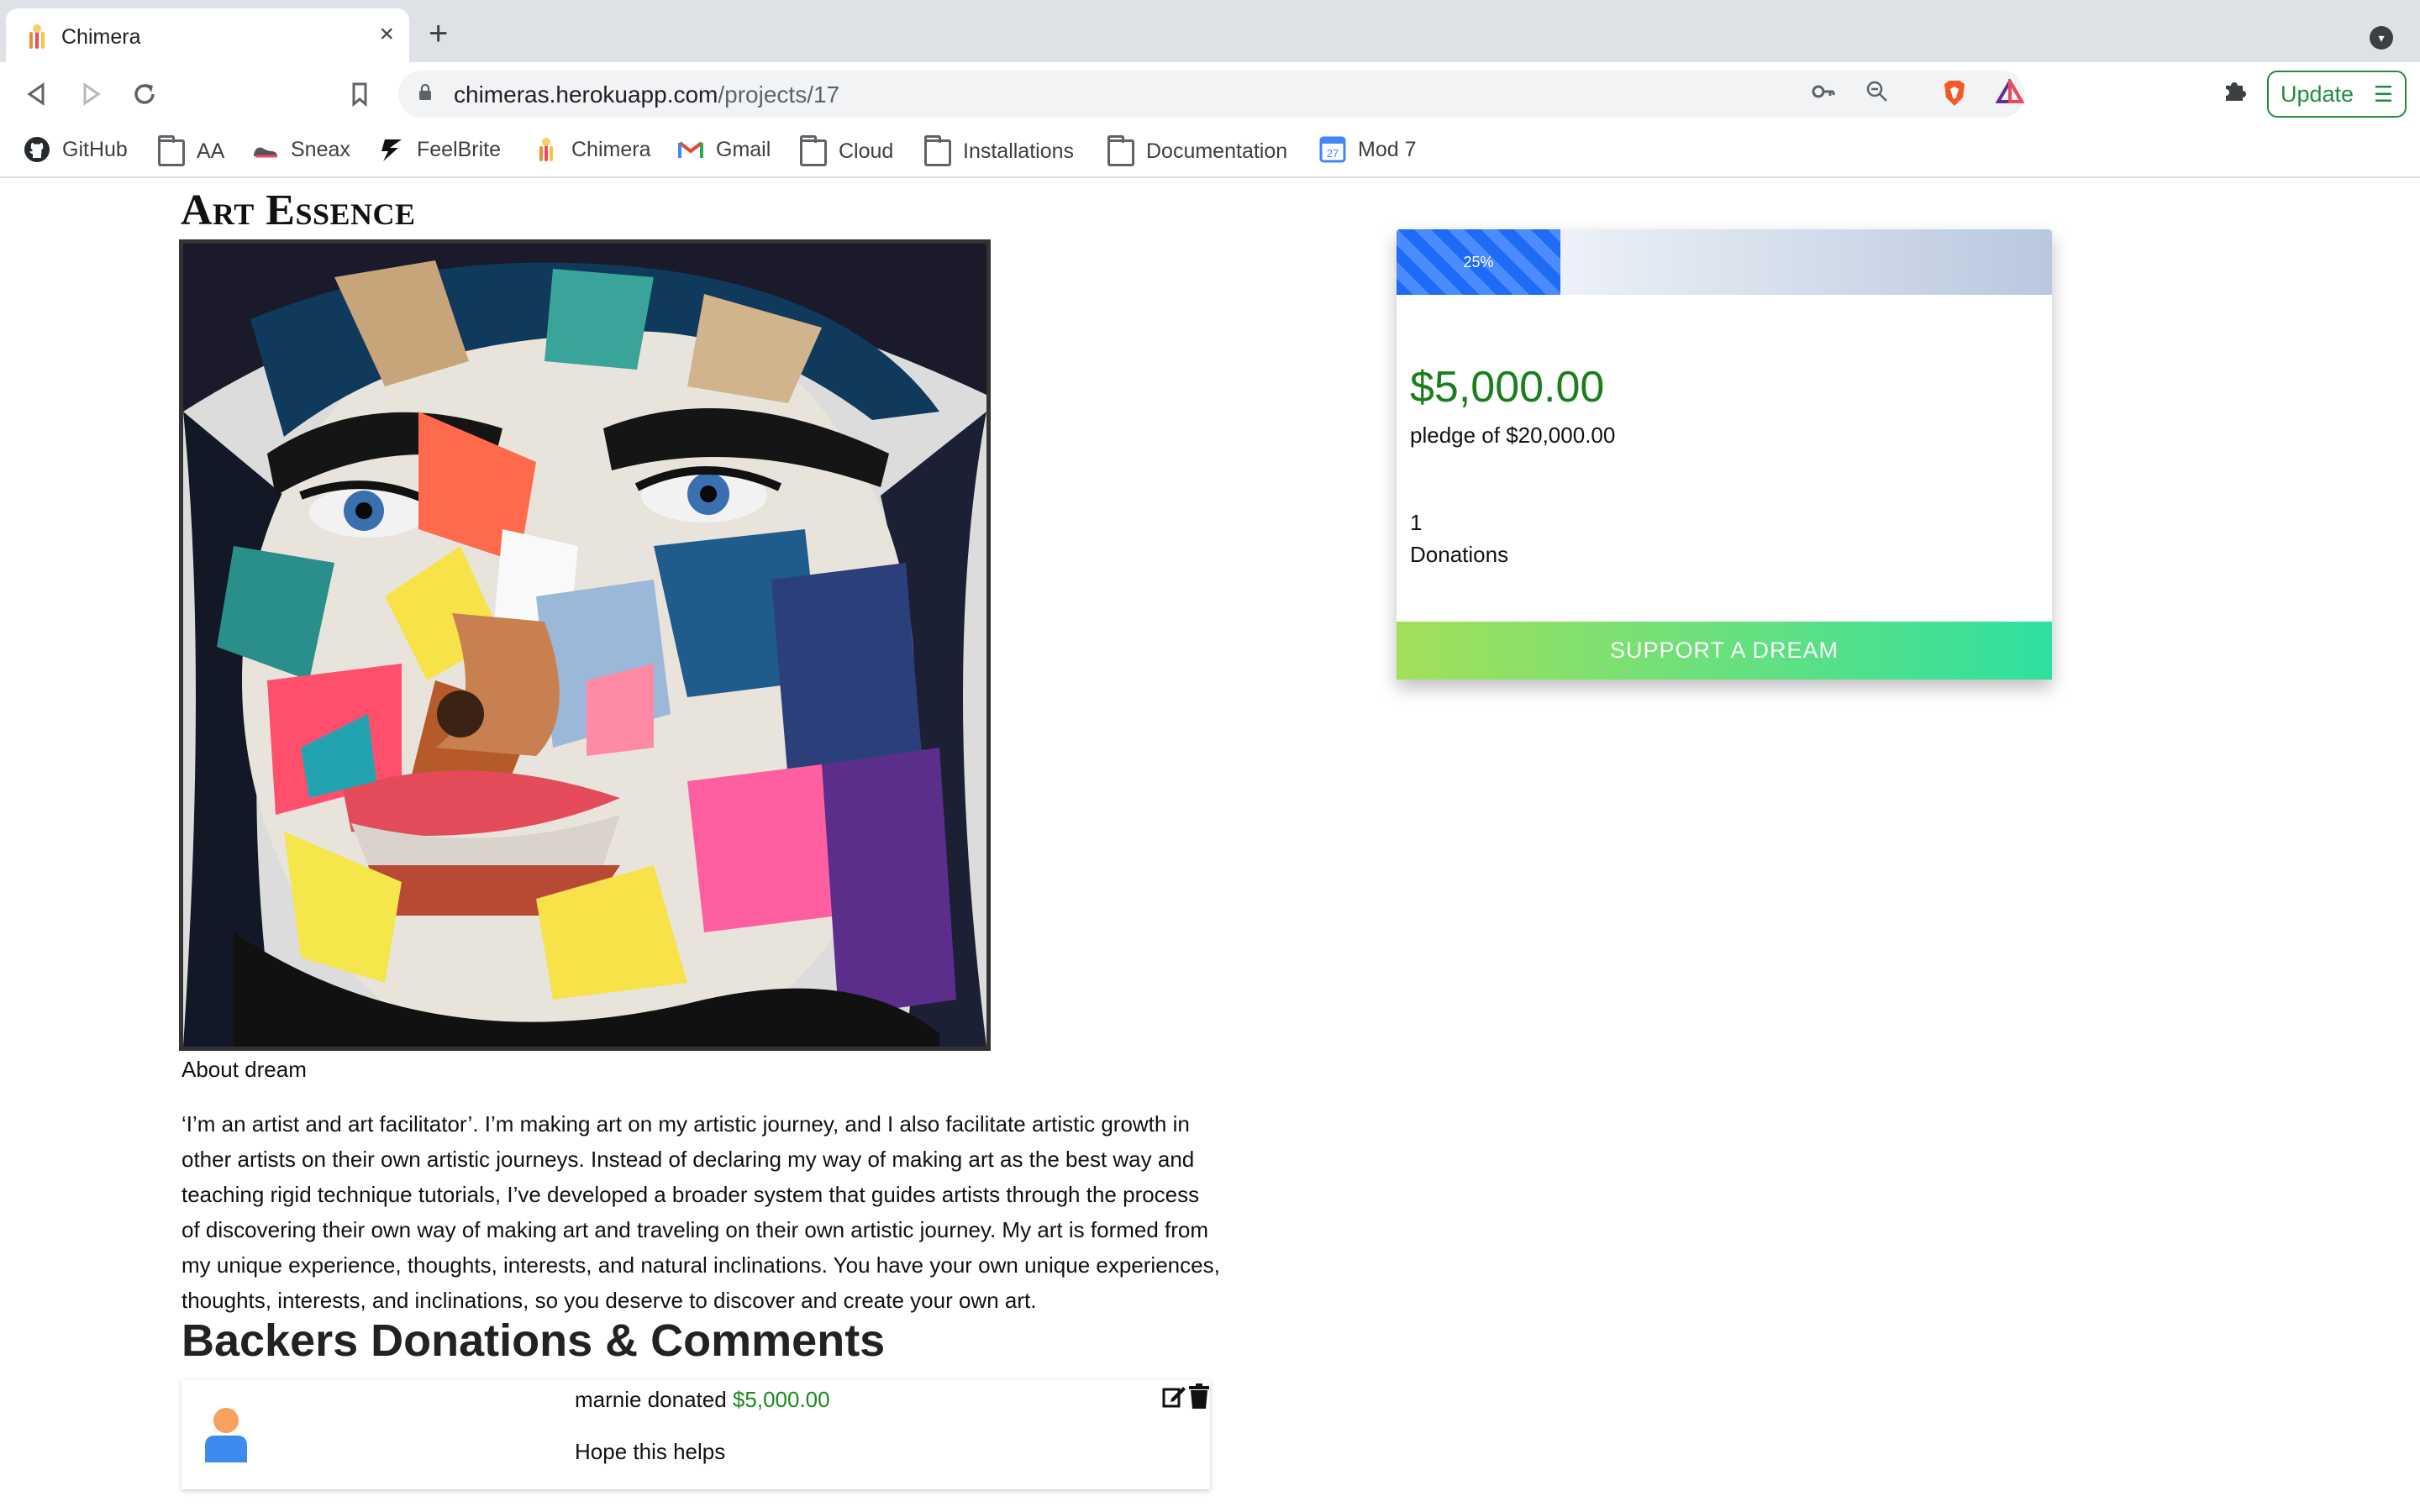 This screenshot has height=1512, width=2420. I want to click on lightning-icon, so click(391, 150).